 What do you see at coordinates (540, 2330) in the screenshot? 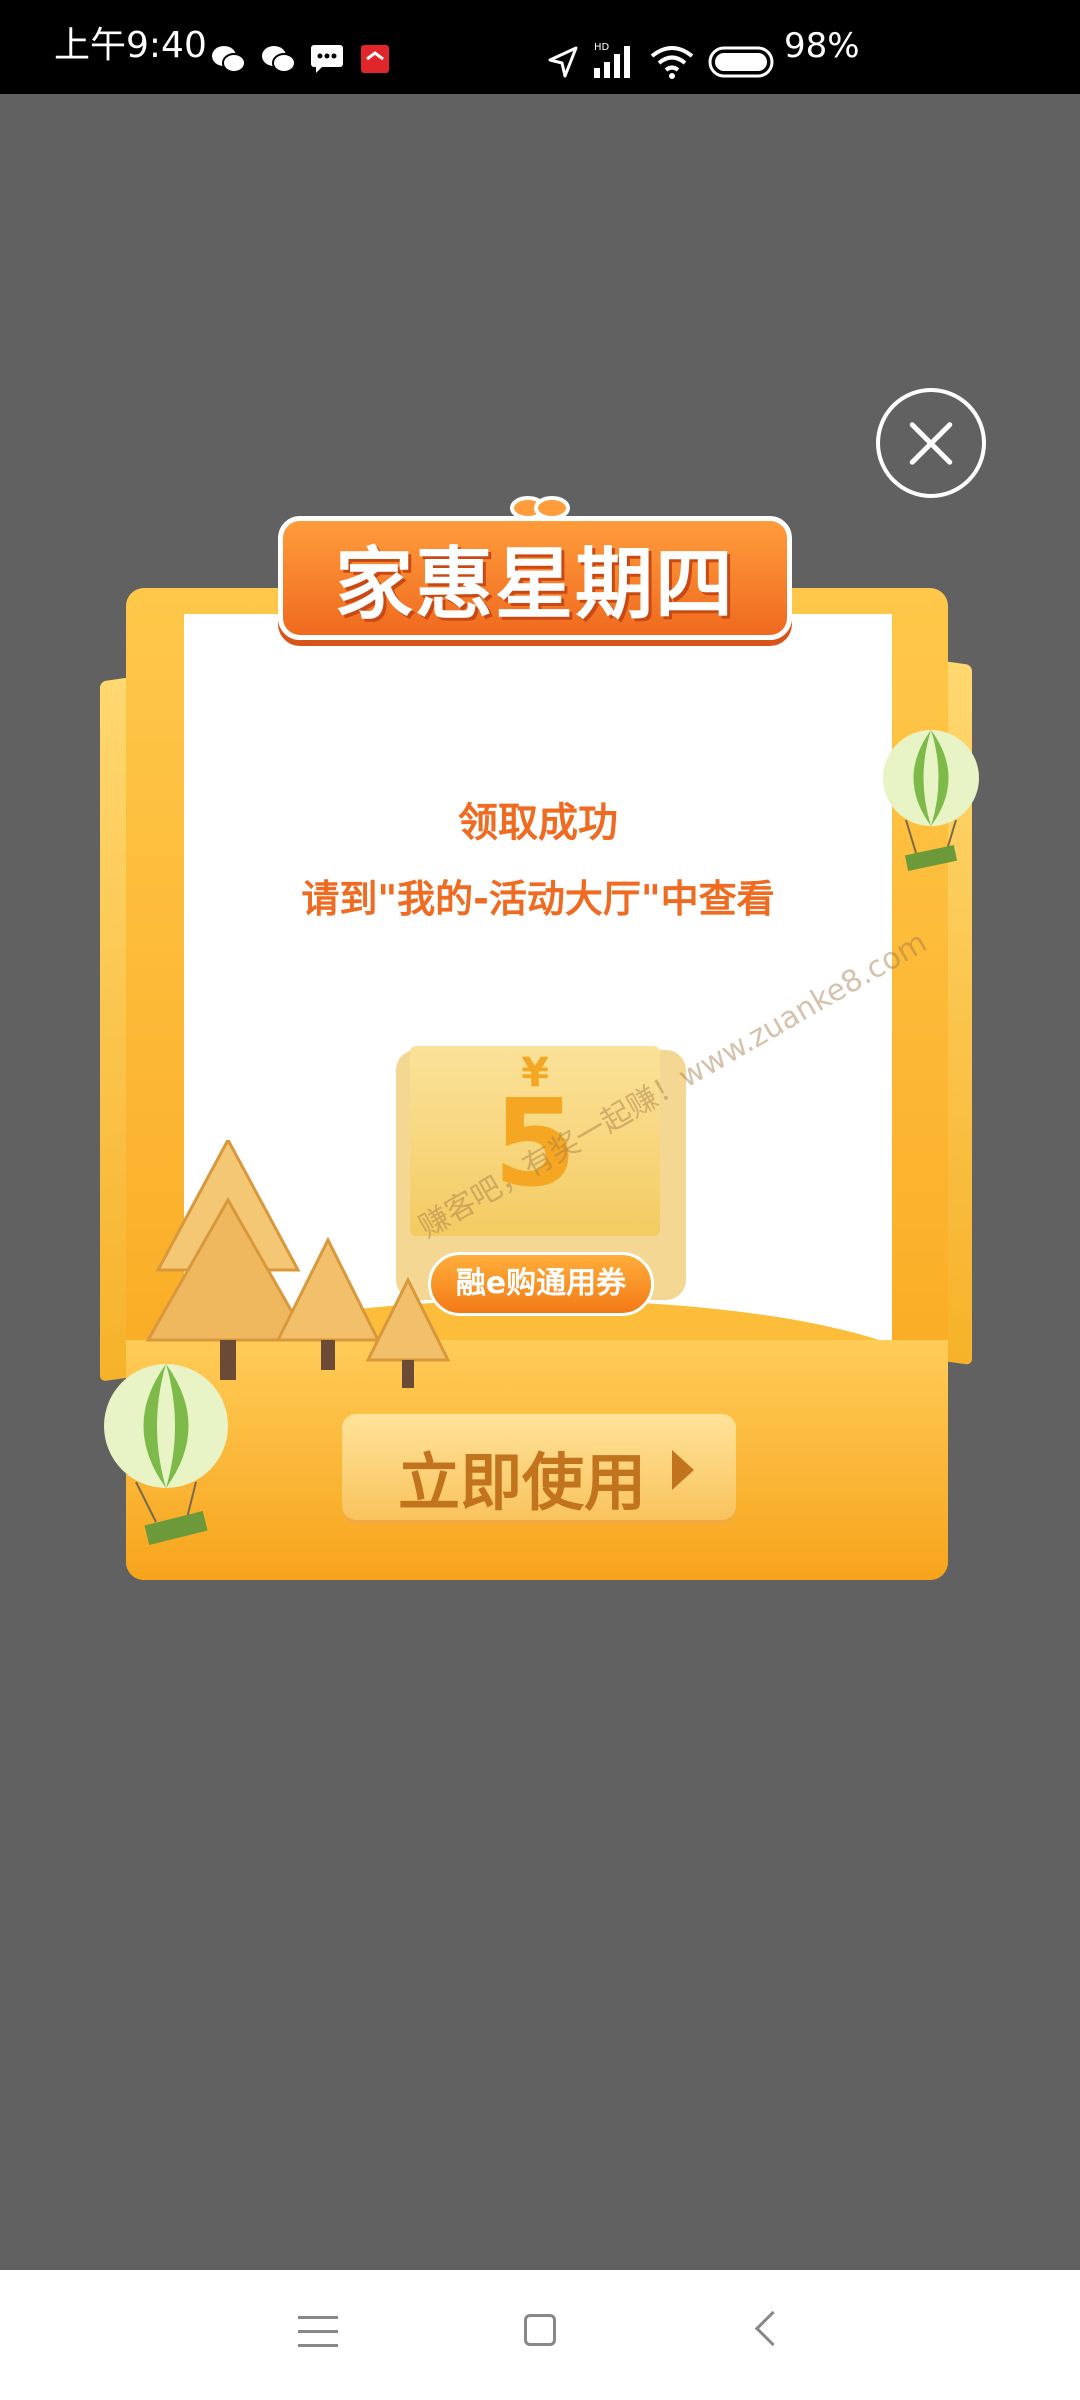
I see `home-icon` at bounding box center [540, 2330].